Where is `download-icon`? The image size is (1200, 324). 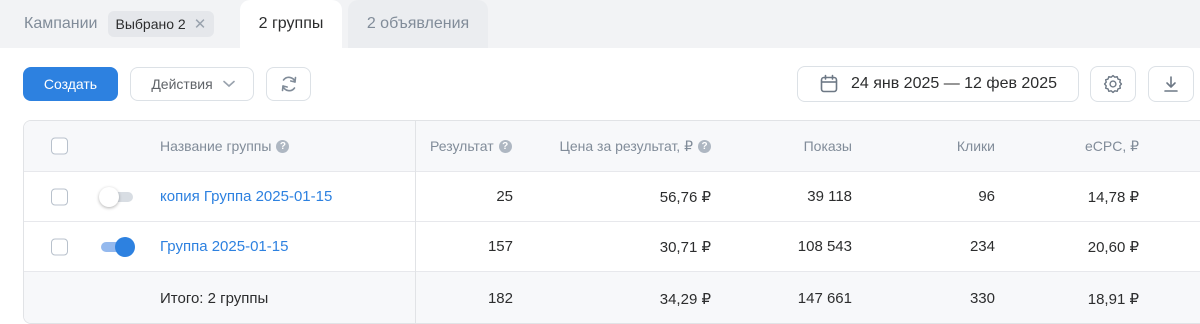 download-icon is located at coordinates (1171, 84).